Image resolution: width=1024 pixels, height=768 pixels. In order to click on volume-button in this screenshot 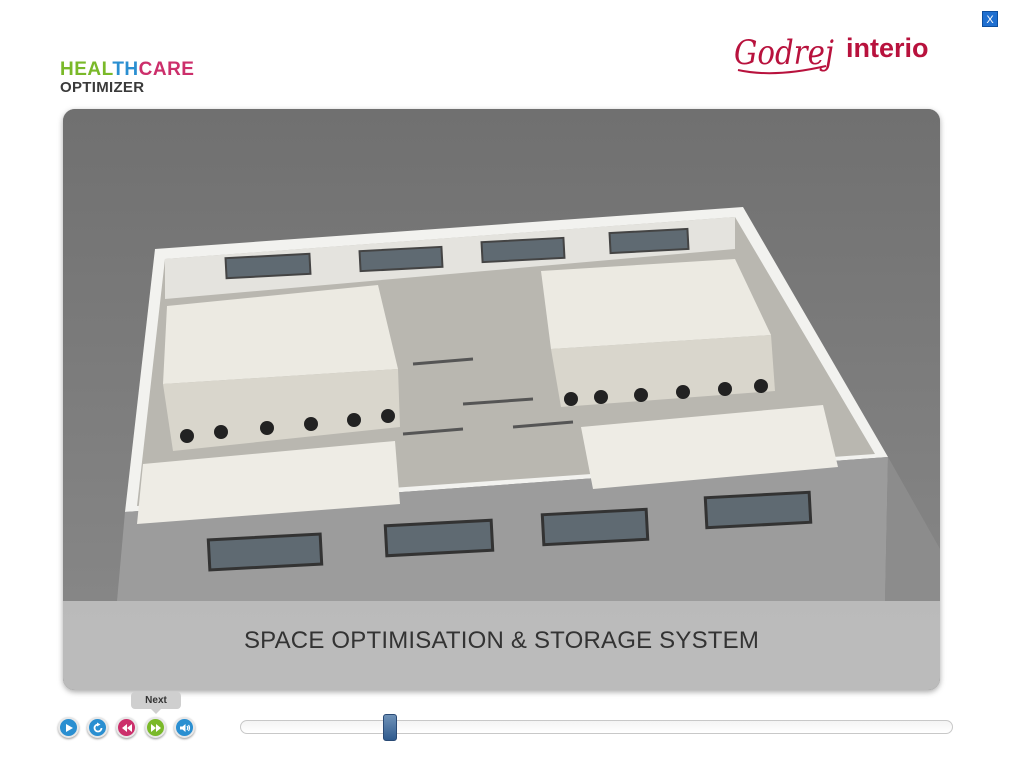, I will do `click(184, 727)`.